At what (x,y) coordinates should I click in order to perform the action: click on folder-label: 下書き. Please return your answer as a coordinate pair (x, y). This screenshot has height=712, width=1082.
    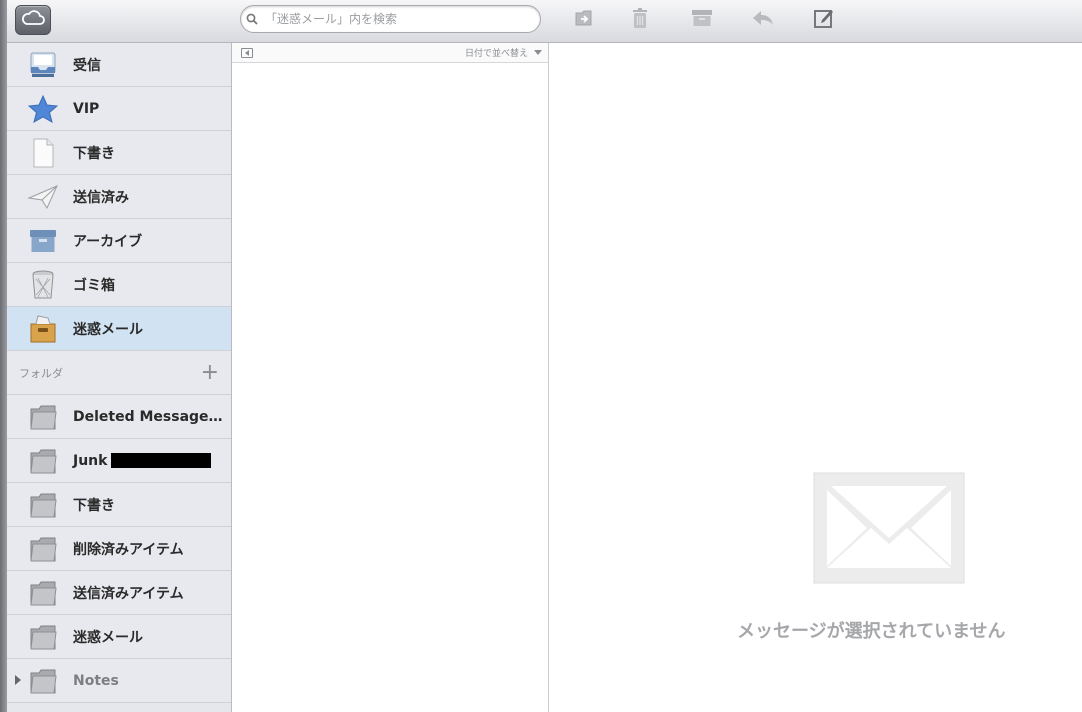
    Looking at the image, I should click on (94, 505).